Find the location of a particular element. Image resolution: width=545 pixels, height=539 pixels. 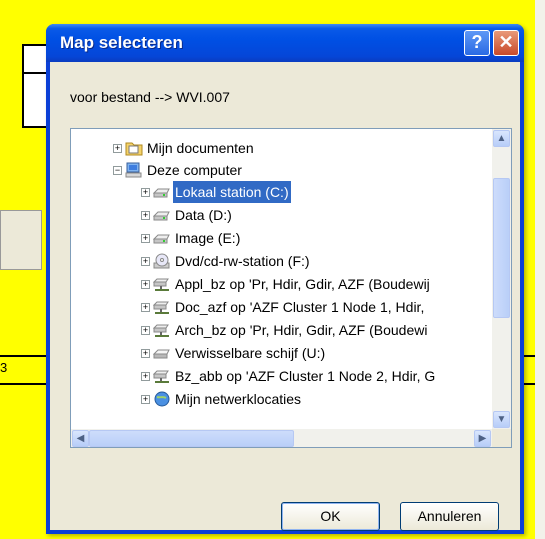

collapse-icon: − is located at coordinates (117, 170).